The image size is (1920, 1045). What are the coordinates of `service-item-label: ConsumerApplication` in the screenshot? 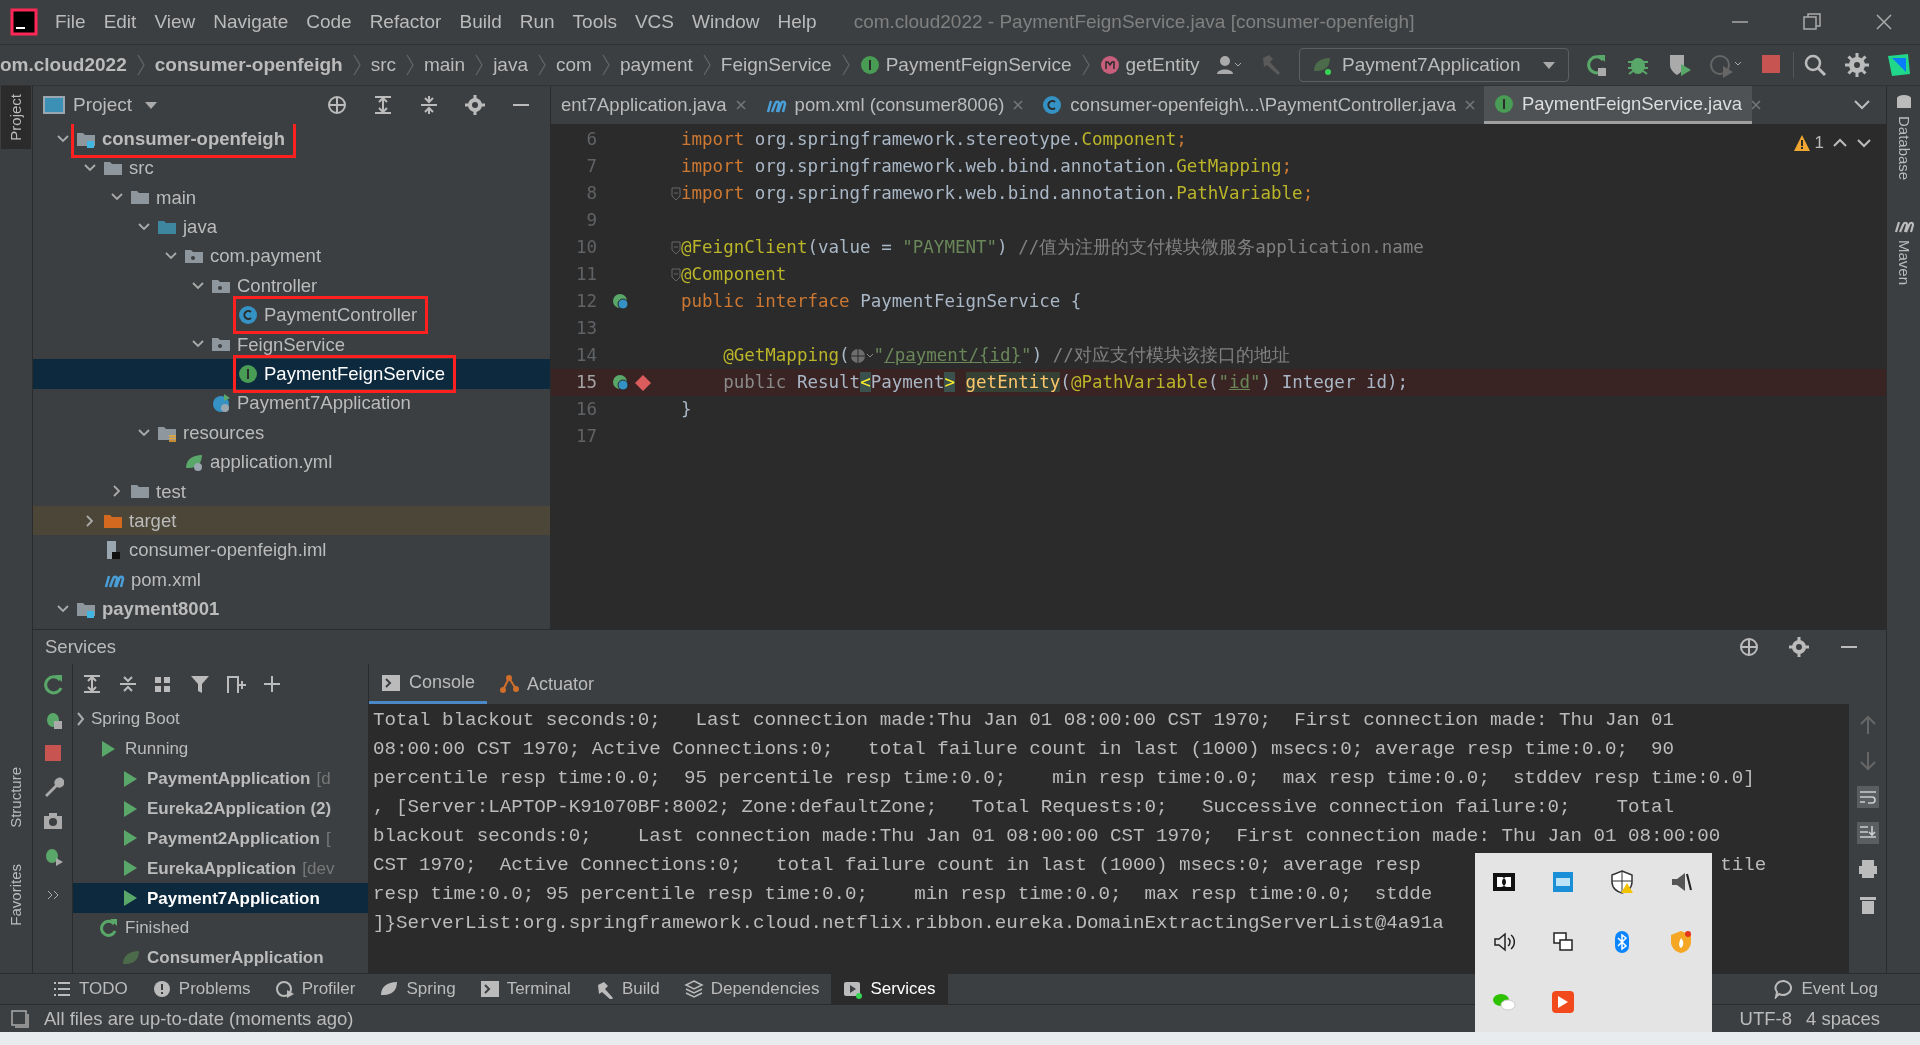 It's located at (235, 958).